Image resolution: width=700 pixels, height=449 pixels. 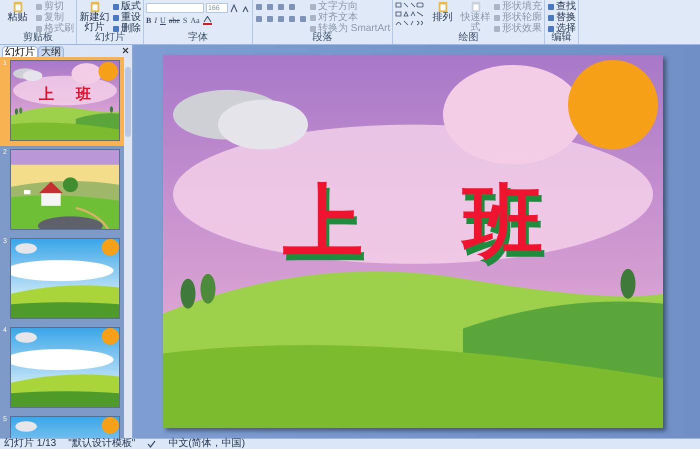 What do you see at coordinates (18, 7) in the screenshot?
I see `clipboard-icon` at bounding box center [18, 7].